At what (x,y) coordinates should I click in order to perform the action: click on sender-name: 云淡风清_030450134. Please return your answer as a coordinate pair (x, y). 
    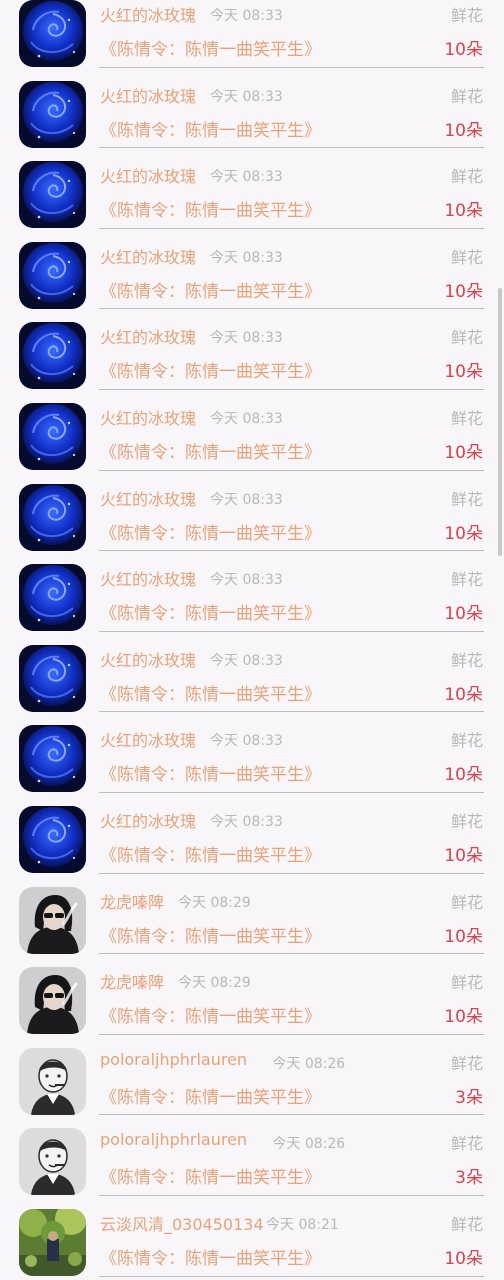
    Looking at the image, I should click on (182, 1223).